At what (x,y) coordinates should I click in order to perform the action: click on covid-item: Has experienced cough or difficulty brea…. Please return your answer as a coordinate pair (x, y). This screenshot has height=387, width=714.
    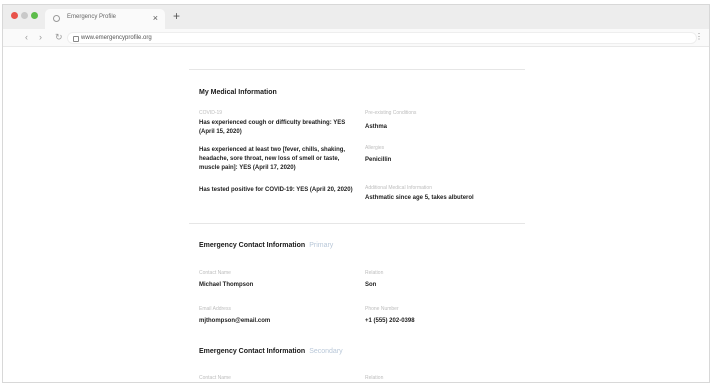
    Looking at the image, I should click on (272, 127).